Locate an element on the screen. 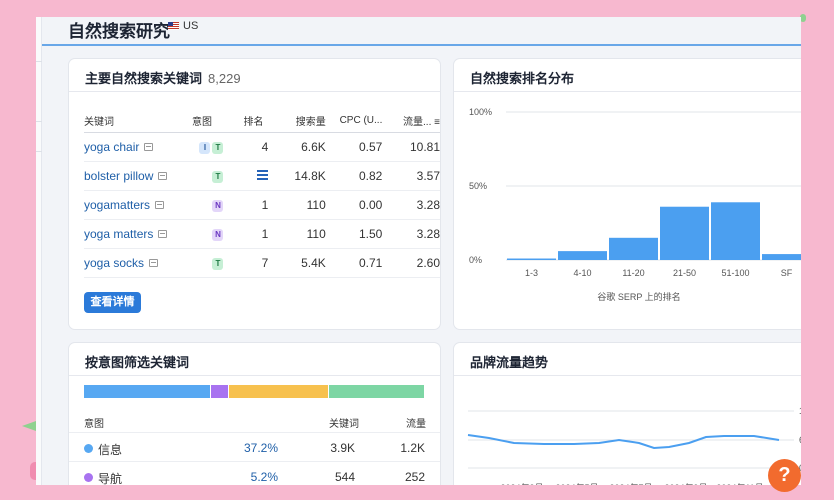 Image resolution: width=834 pixels, height=500 pixels. x-tick-label: 2024年5月 is located at coordinates (576, 483).